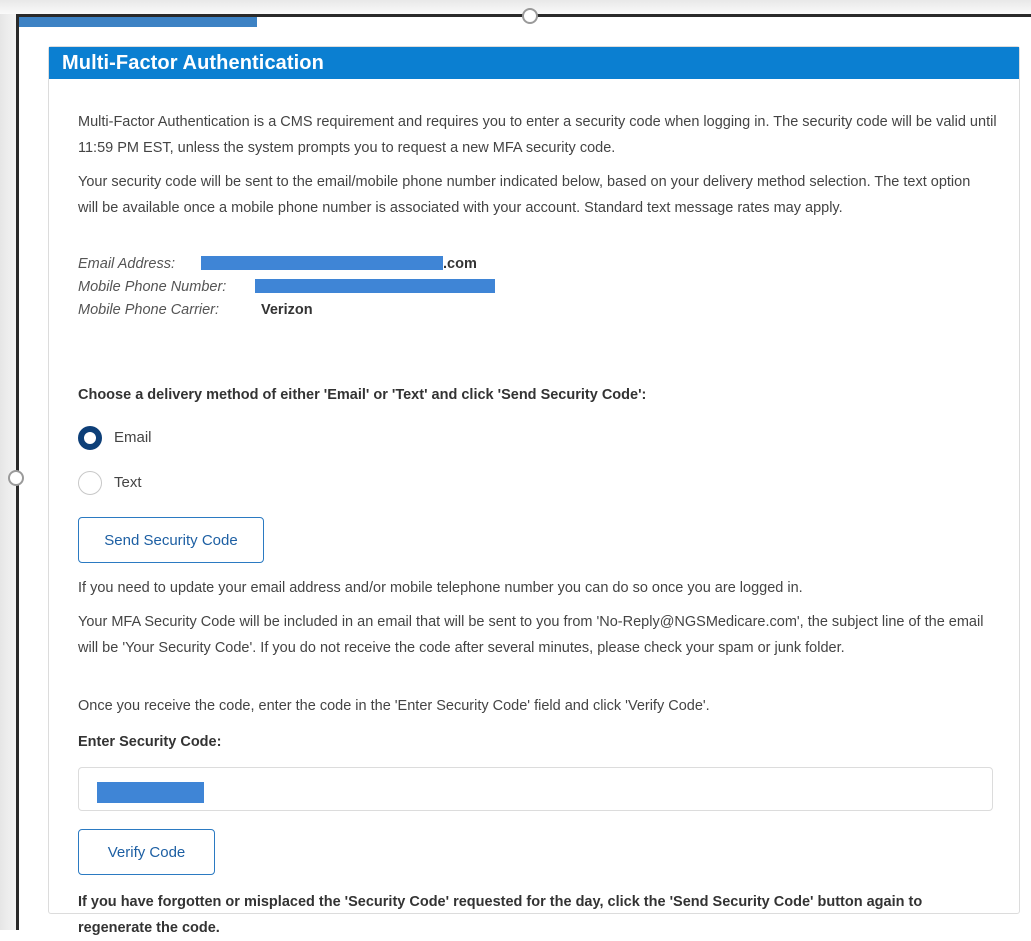  What do you see at coordinates (110, 483) in the screenshot?
I see `radio-text-option: Text` at bounding box center [110, 483].